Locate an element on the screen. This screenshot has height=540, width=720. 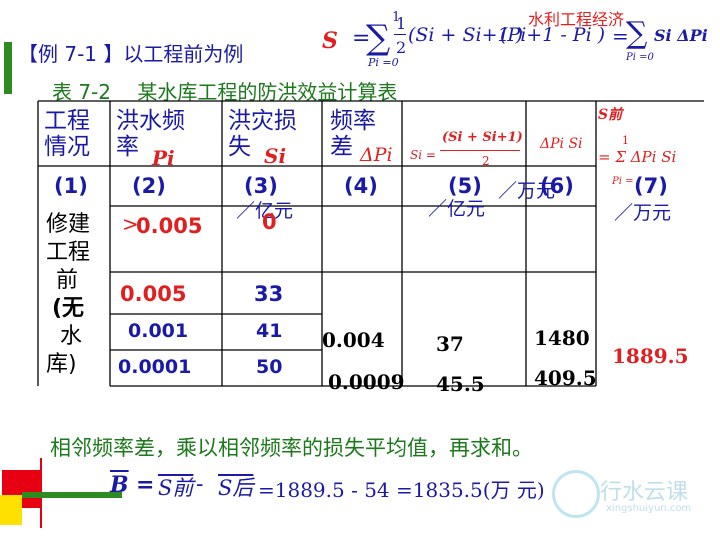
product-value-2: 409.5 is located at coordinates (565, 378).